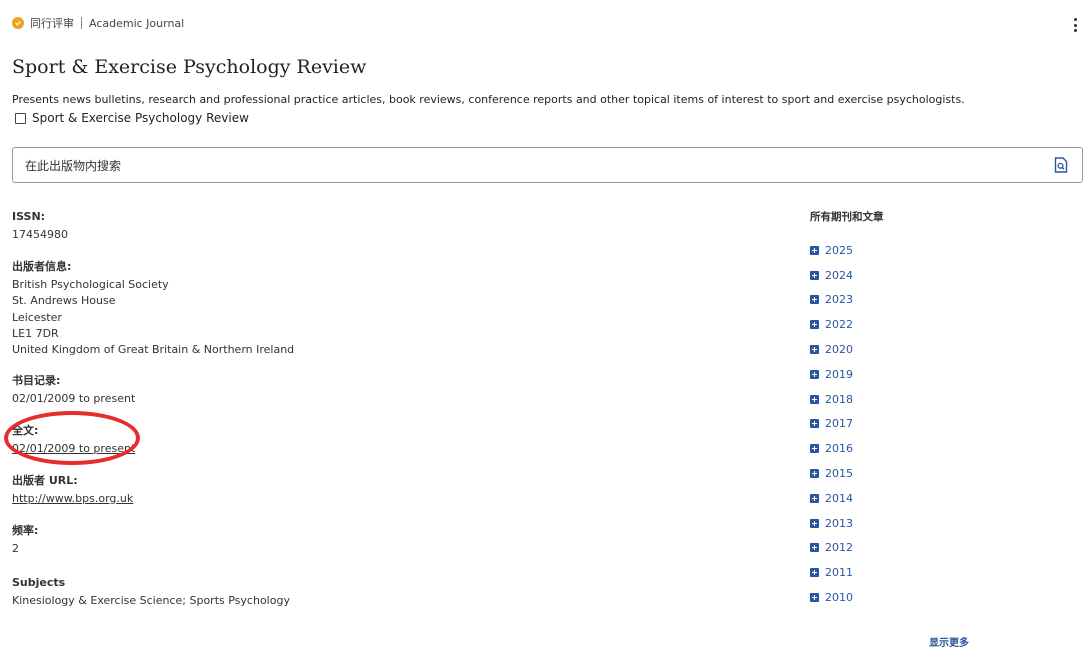 Image resolution: width=1090 pixels, height=655 pixels. I want to click on year-label: 2013, so click(839, 523).